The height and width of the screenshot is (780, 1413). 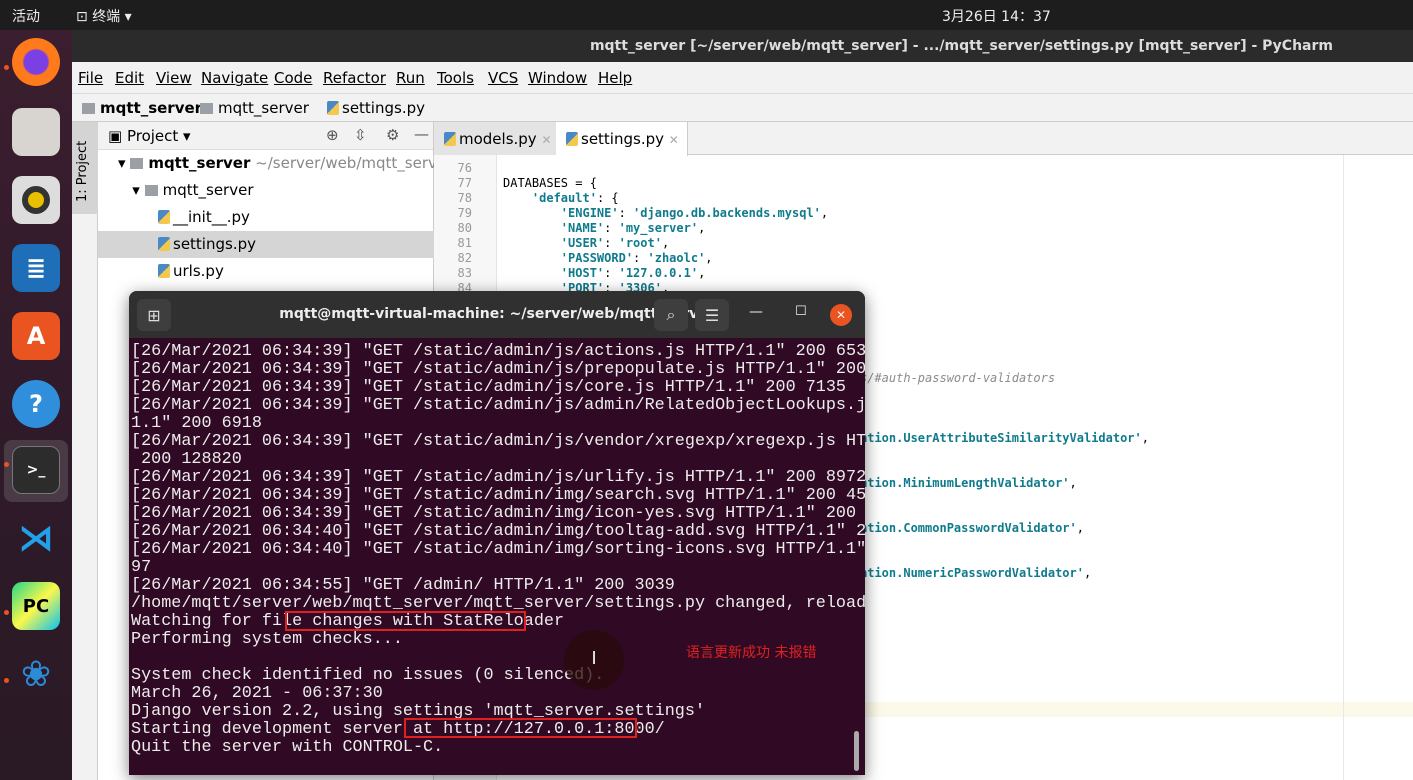 I want to click on line-number: 80, so click(x=464, y=228).